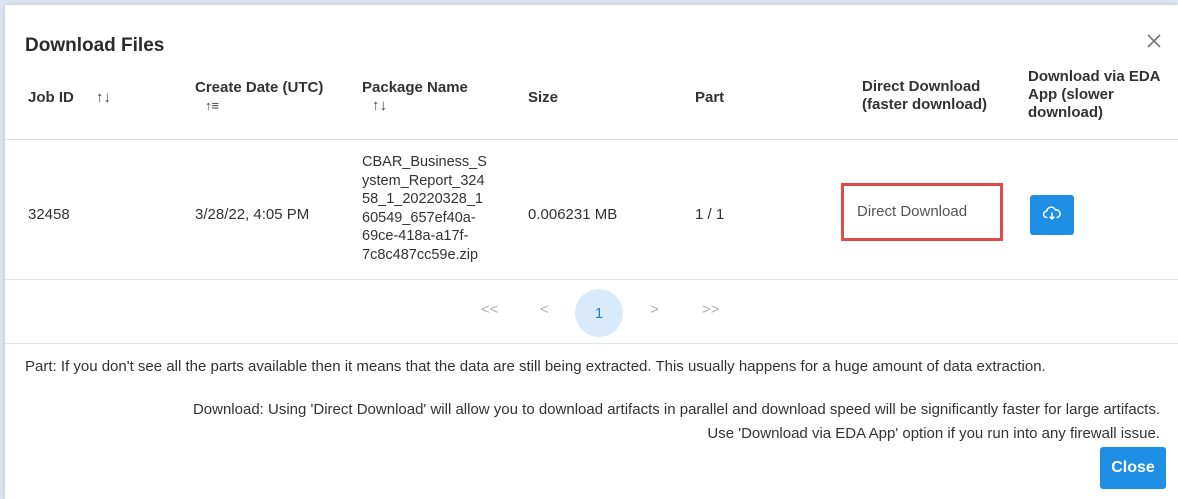 This screenshot has width=1178, height=499. What do you see at coordinates (1154, 41) in the screenshot?
I see `close-icon` at bounding box center [1154, 41].